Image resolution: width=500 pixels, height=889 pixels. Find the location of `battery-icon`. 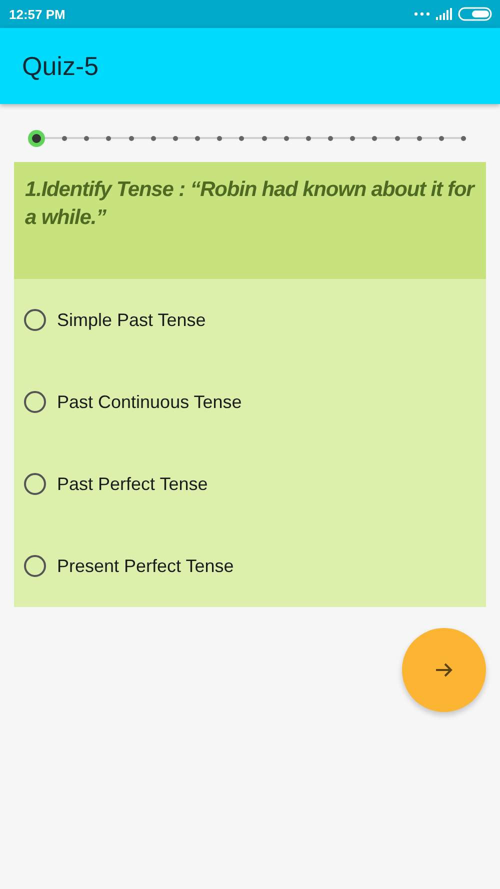

battery-icon is located at coordinates (475, 14).